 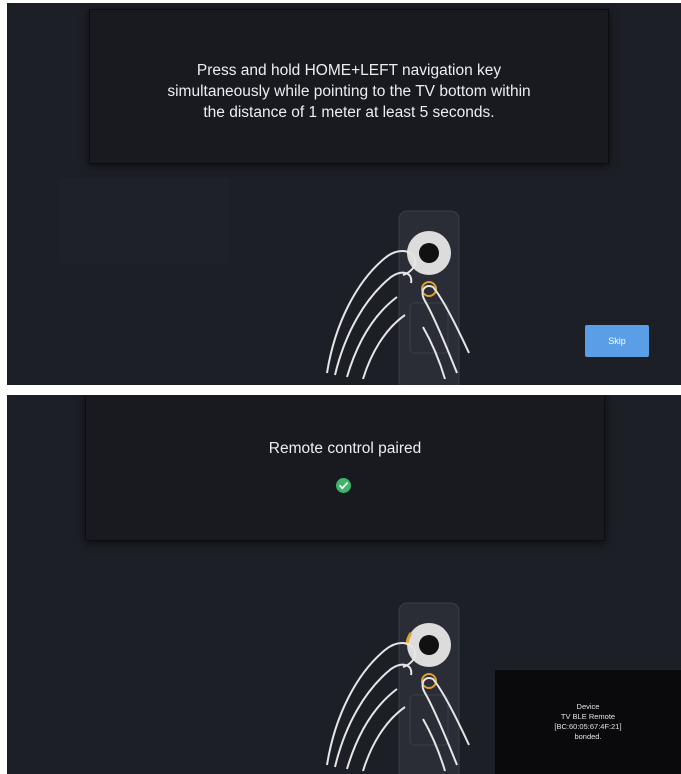 I want to click on background-panel, so click(x=144, y=220).